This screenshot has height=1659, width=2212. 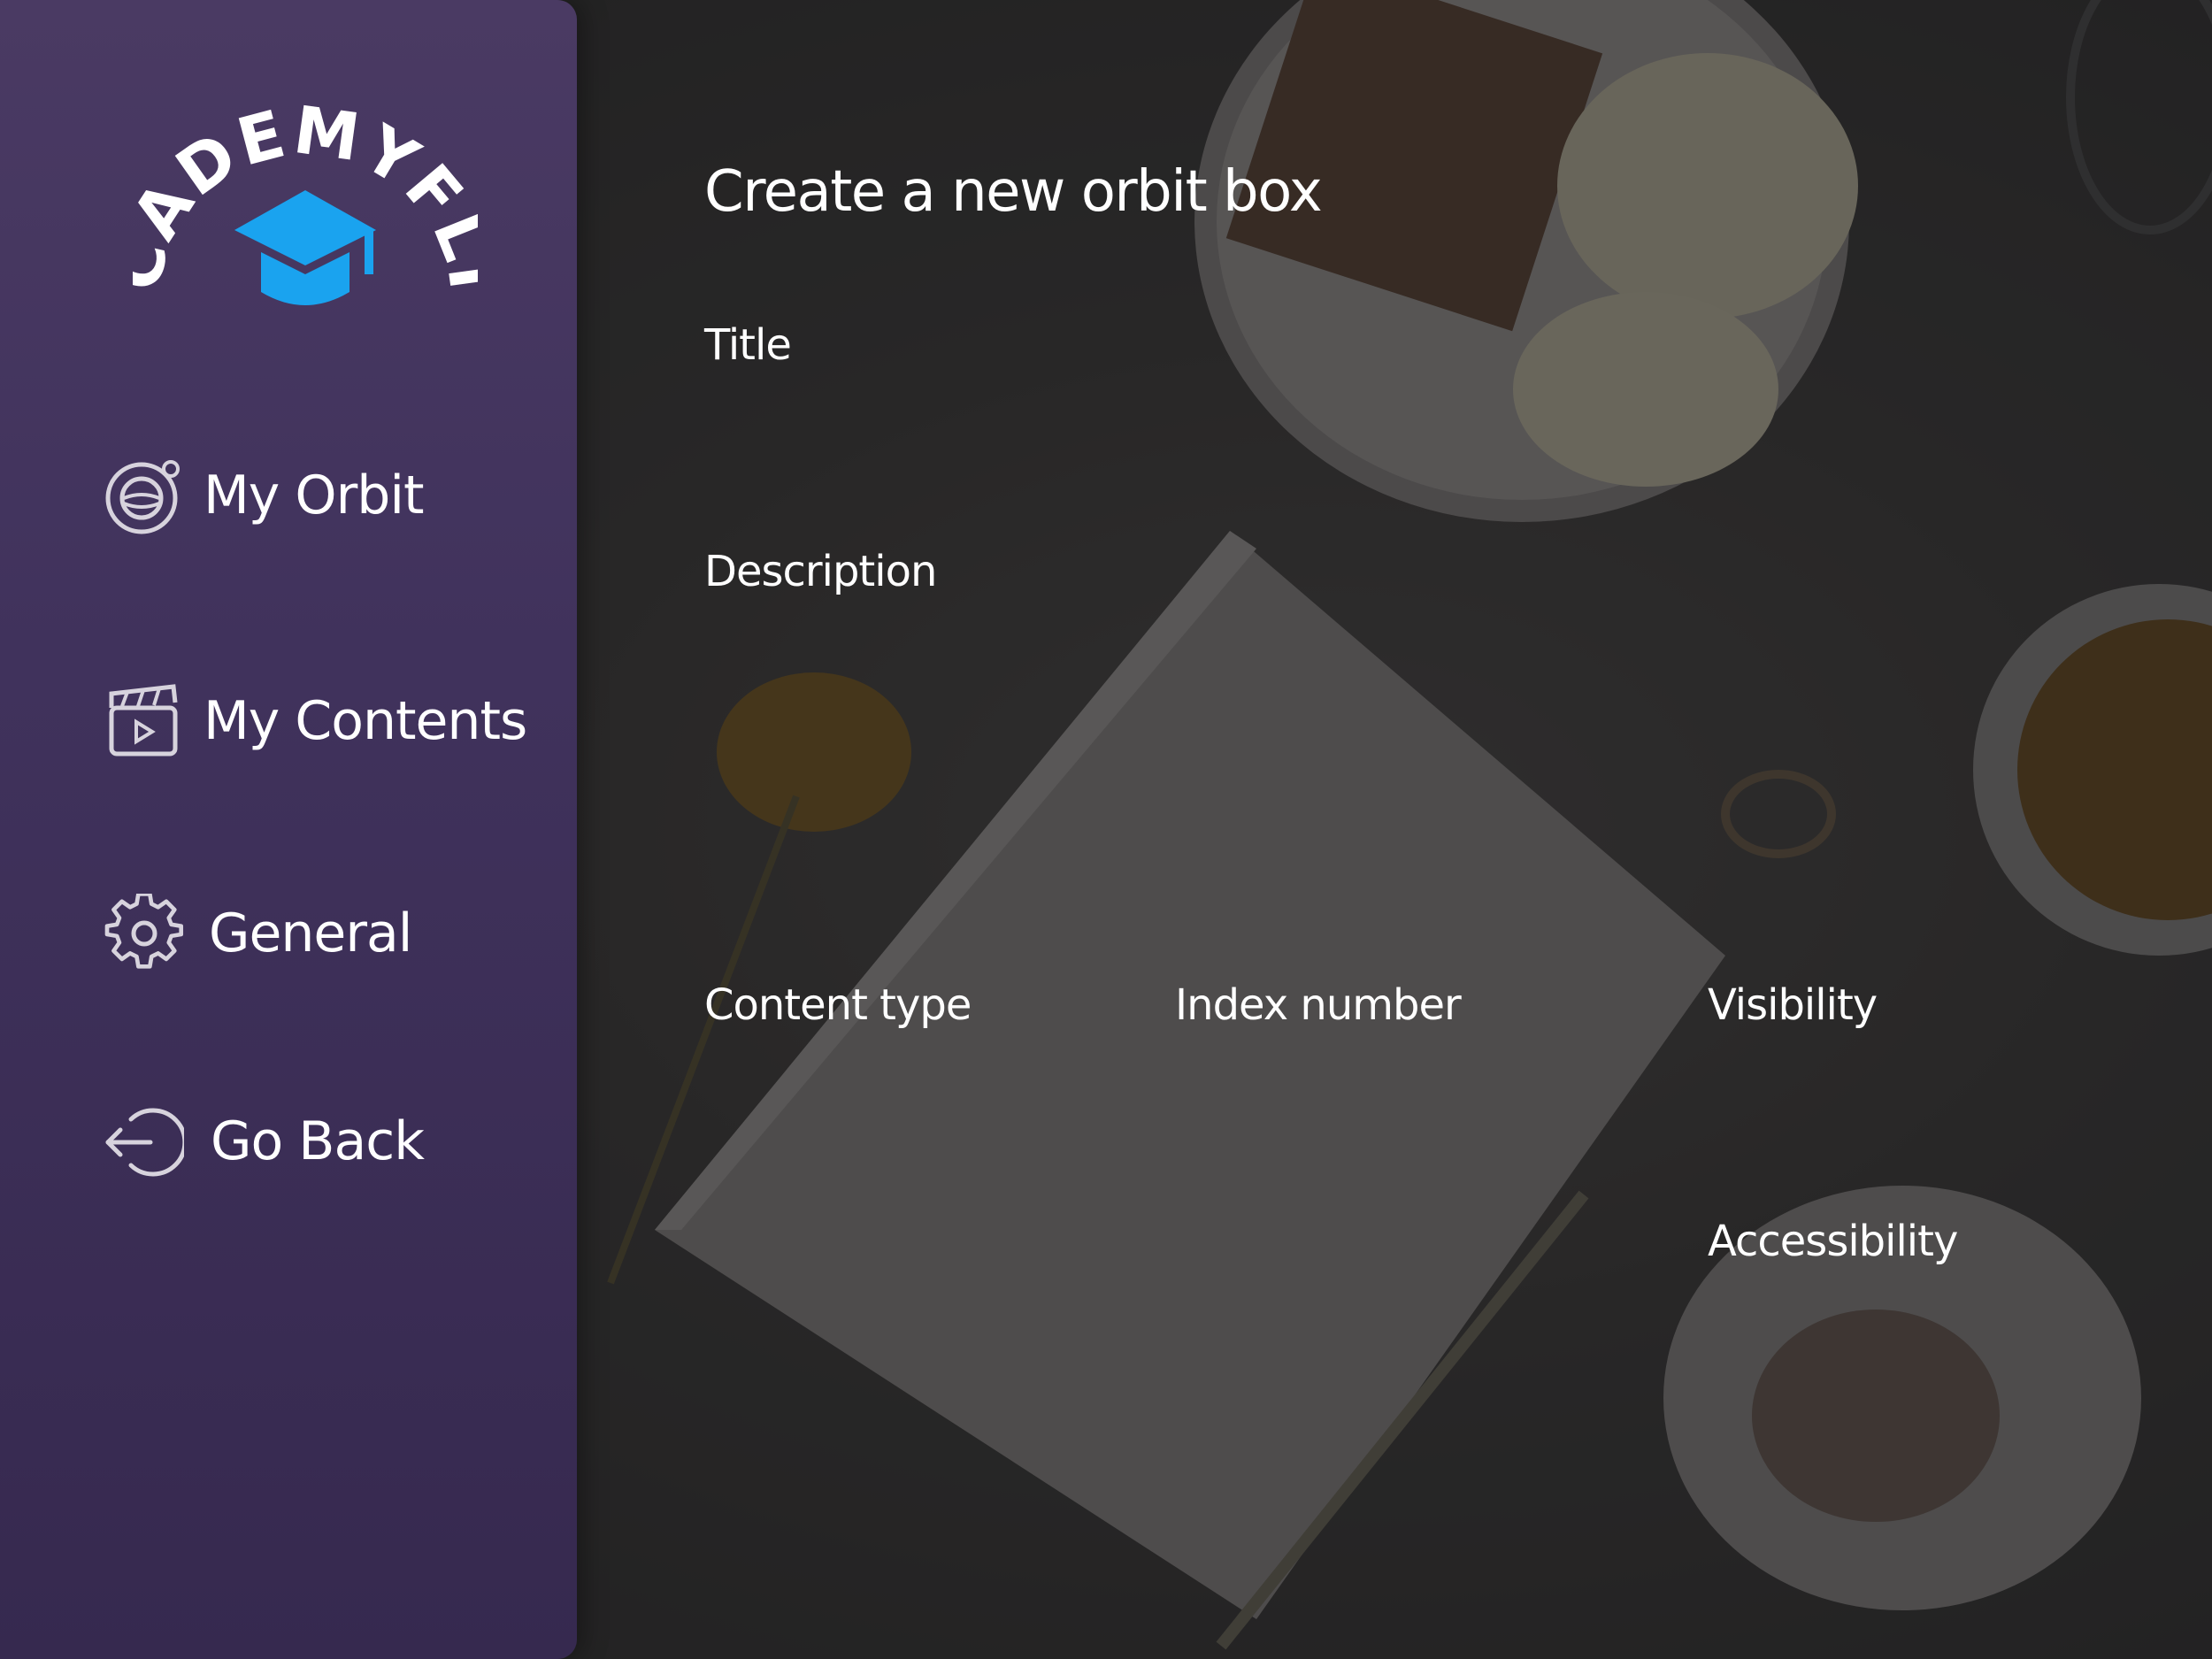 I want to click on sidebar-item-my-orbit: My Orbit, so click(x=264, y=496).